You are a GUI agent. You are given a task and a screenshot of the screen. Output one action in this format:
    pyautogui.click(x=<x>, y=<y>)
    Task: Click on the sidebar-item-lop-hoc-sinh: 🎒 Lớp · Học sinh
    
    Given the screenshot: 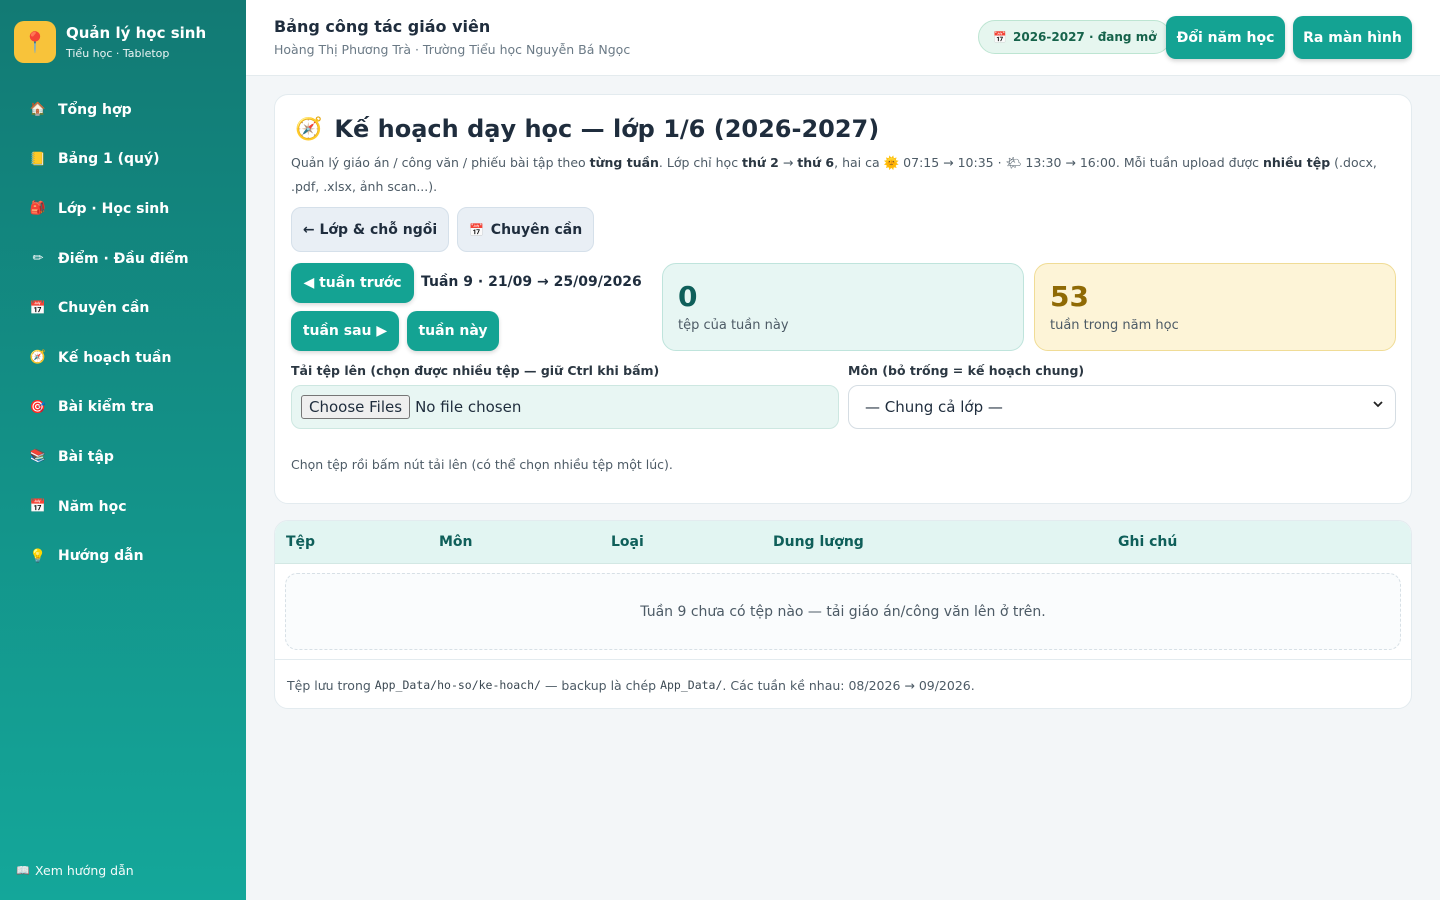 What is the action you would take?
    pyautogui.click(x=123, y=209)
    